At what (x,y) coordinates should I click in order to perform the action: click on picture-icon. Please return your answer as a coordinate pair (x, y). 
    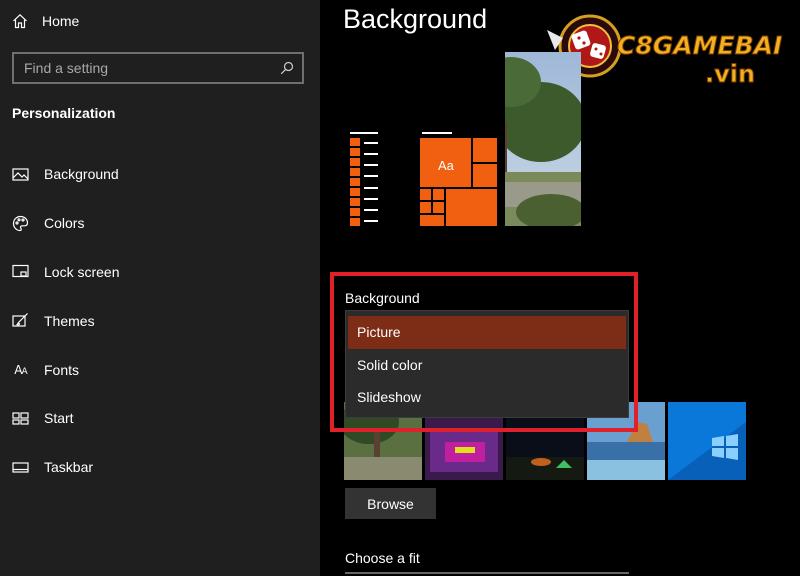
    Looking at the image, I should click on (20, 174).